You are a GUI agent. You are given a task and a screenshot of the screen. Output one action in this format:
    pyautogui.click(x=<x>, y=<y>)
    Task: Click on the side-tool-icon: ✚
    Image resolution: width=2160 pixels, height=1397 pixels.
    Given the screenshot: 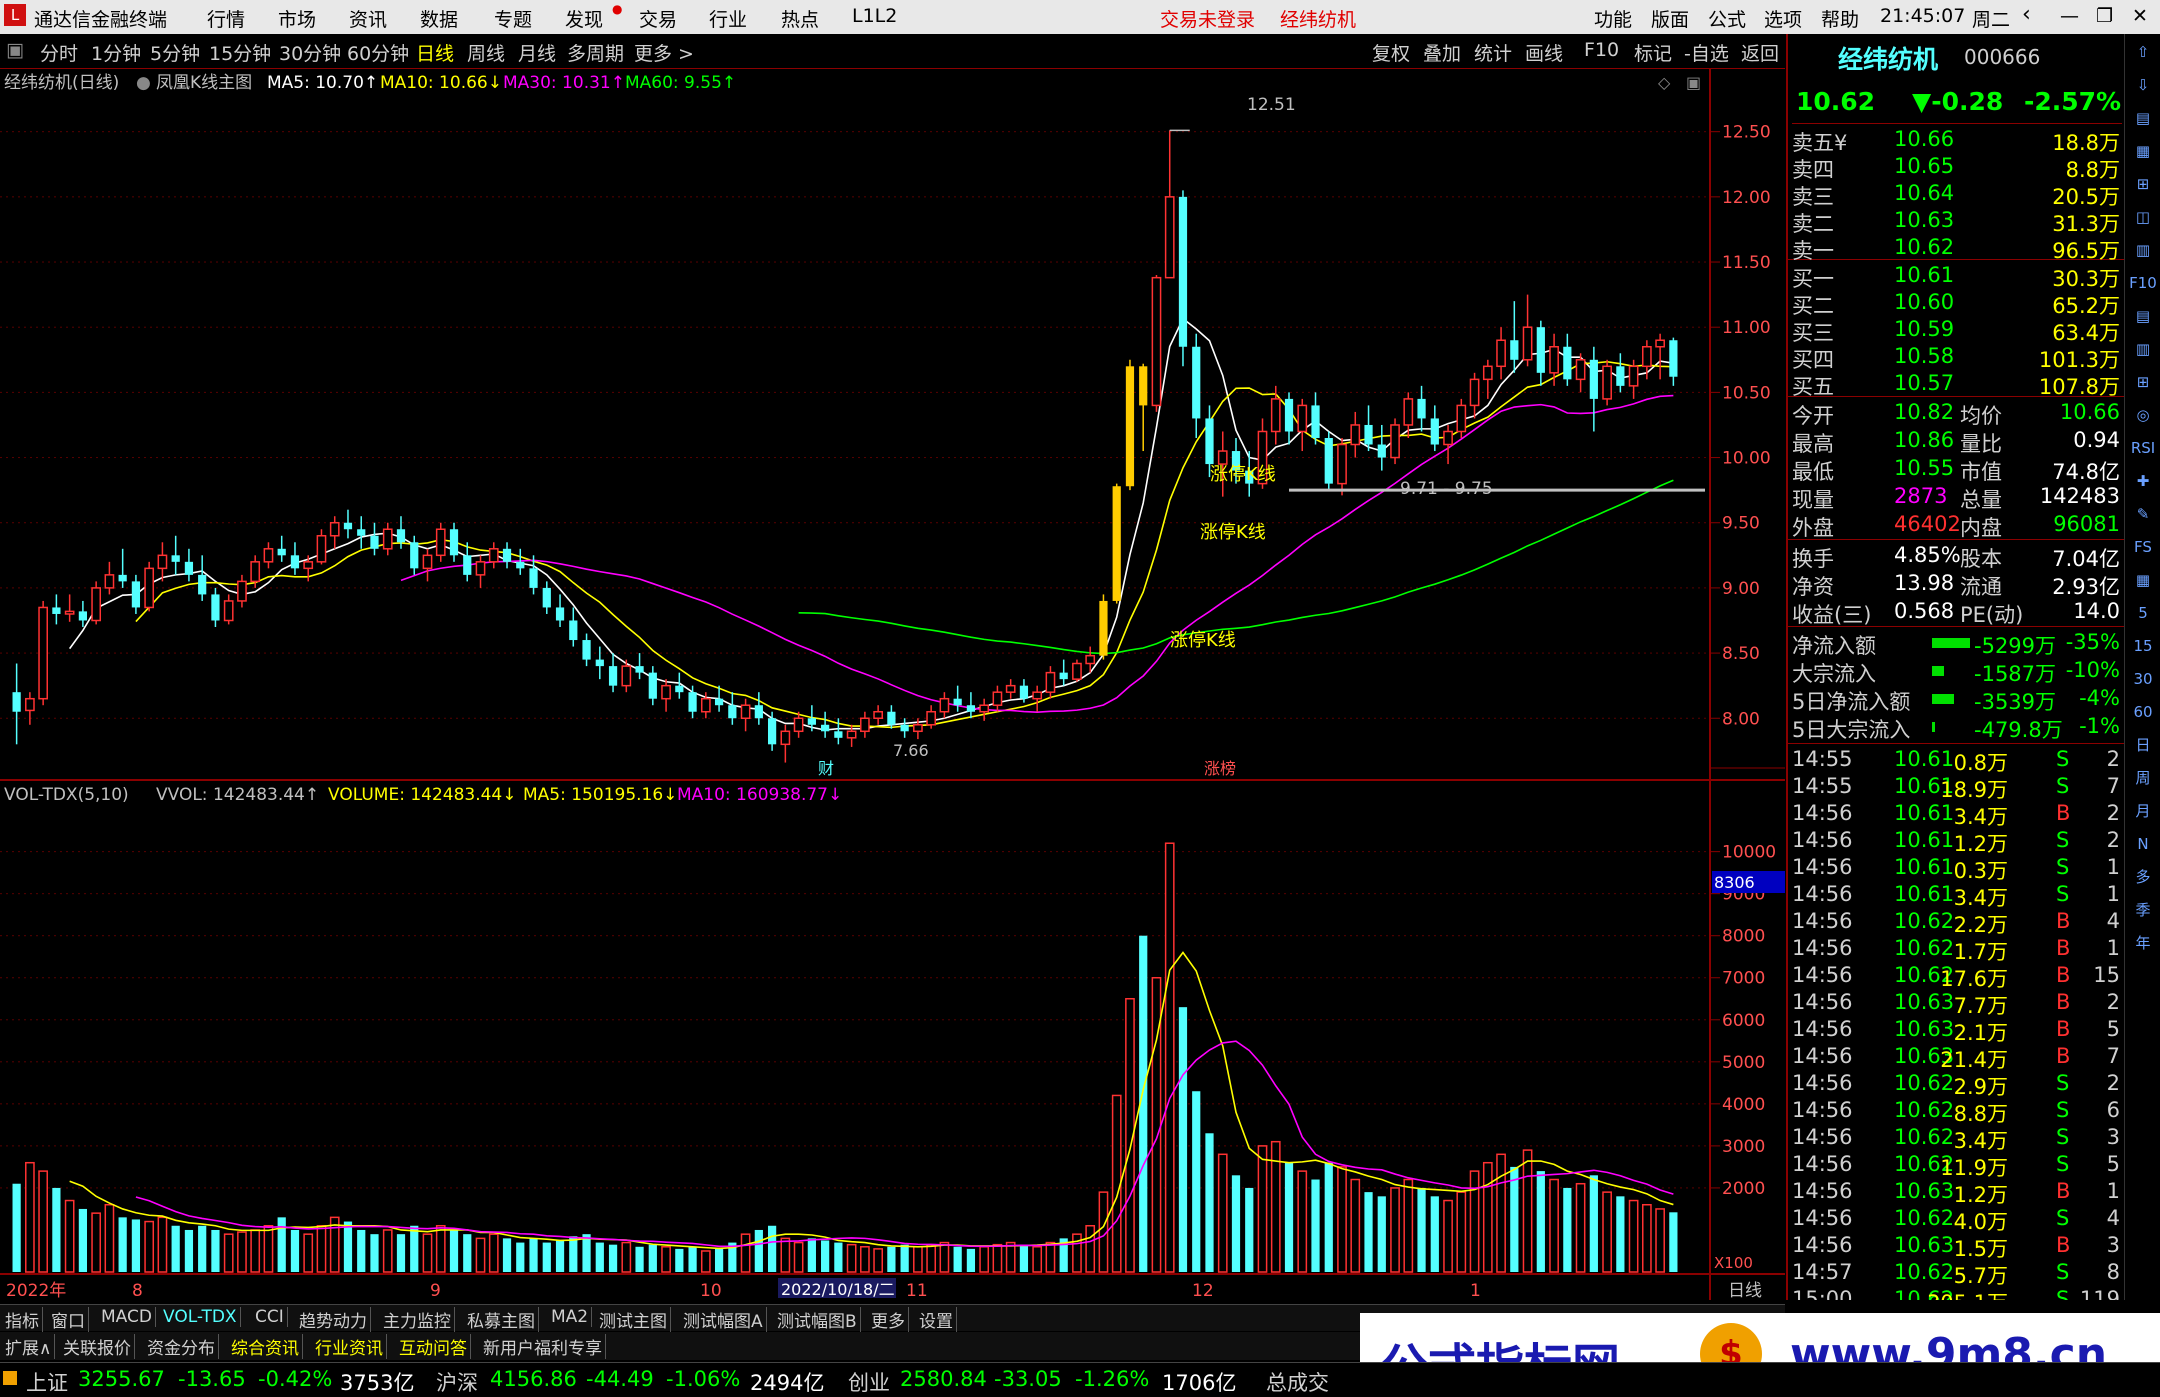 What is the action you would take?
    pyautogui.click(x=2143, y=481)
    